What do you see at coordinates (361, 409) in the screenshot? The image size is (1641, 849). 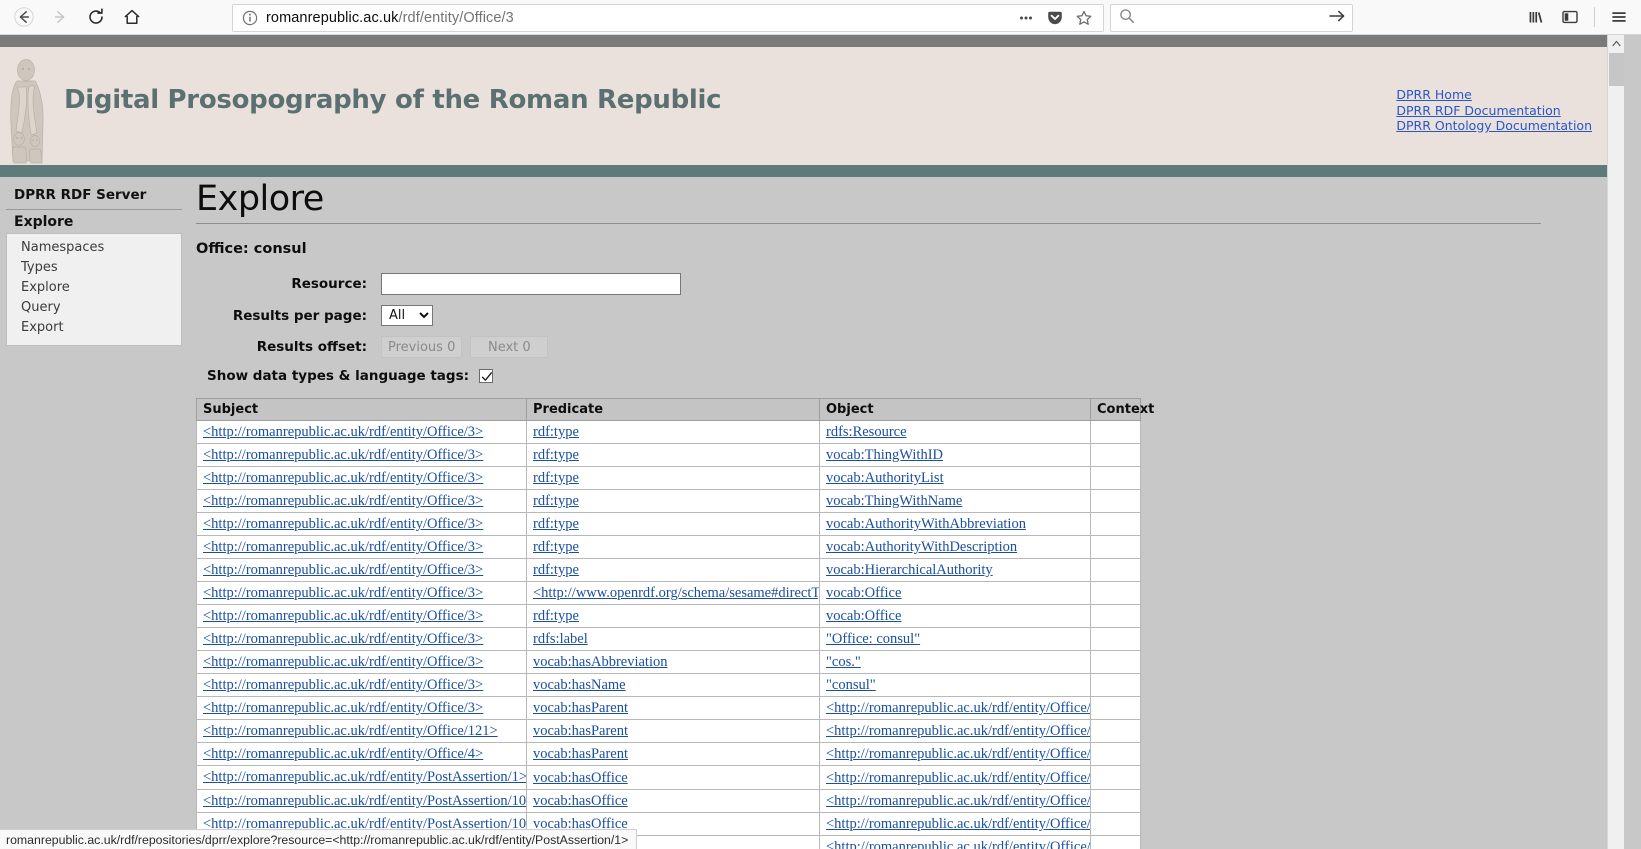 I see `column-header-subject: Subject` at bounding box center [361, 409].